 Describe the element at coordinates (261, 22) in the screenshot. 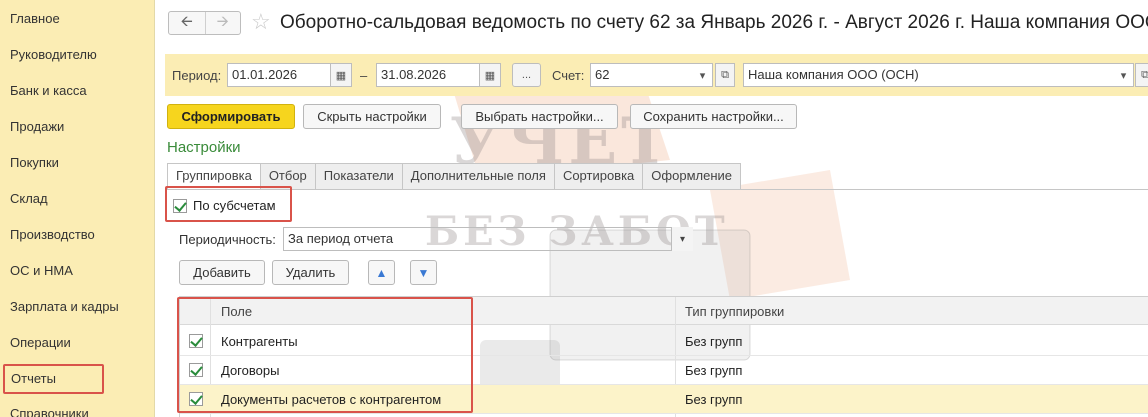

I see `favorite-star-icon: ☆` at that location.